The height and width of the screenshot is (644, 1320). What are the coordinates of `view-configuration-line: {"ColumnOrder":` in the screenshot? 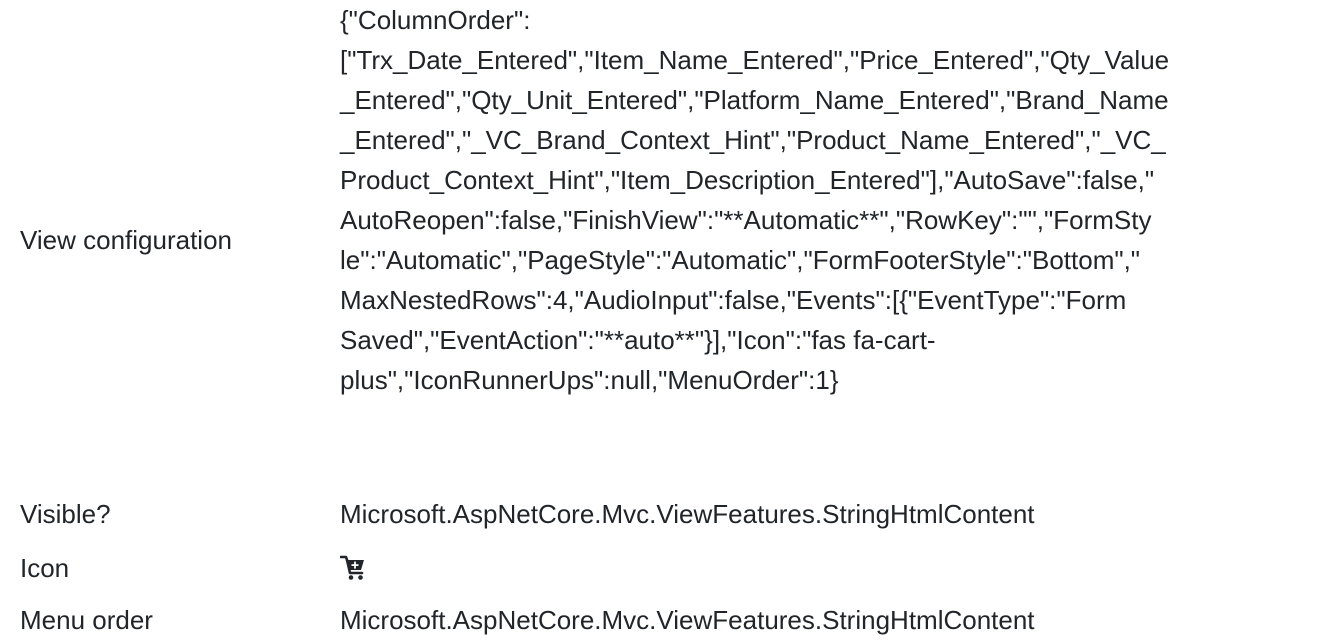 It's located at (435, 20).